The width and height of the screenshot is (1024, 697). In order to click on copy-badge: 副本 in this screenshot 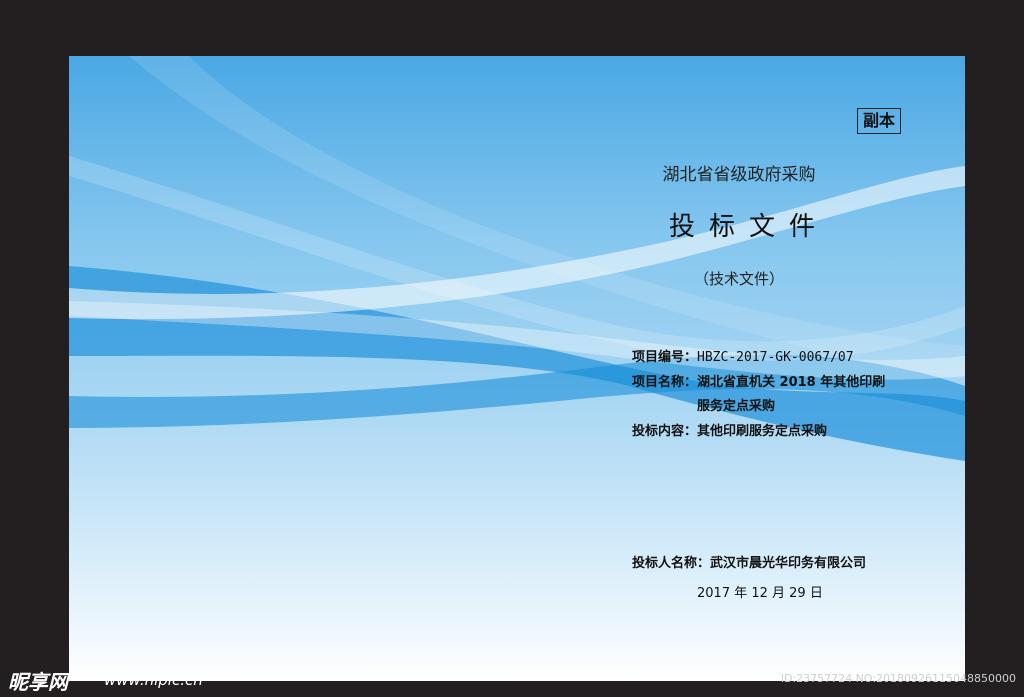, I will do `click(879, 121)`.